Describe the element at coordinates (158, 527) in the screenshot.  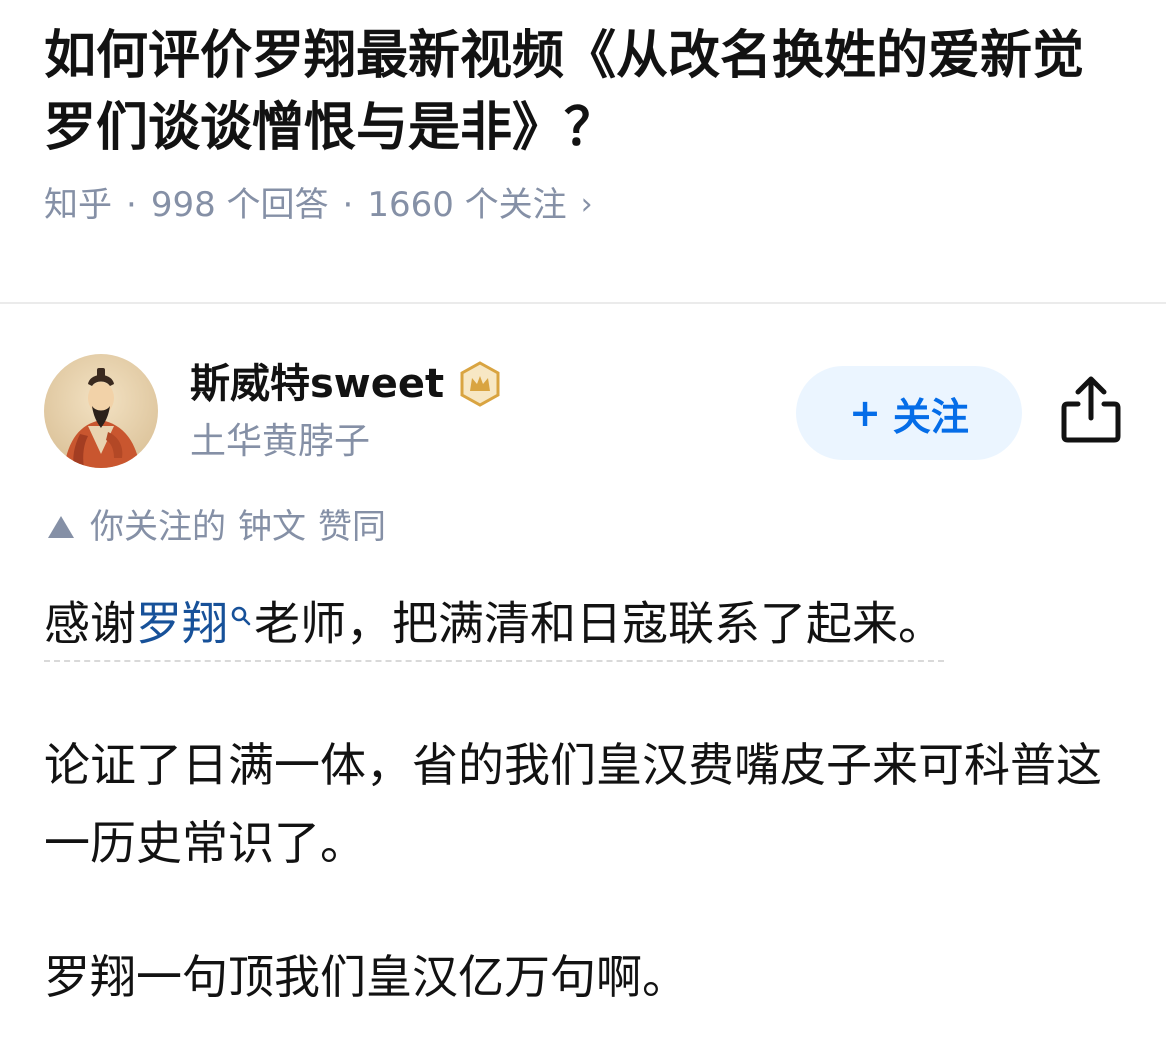
I see `endorse-prefix: 你关注的` at that location.